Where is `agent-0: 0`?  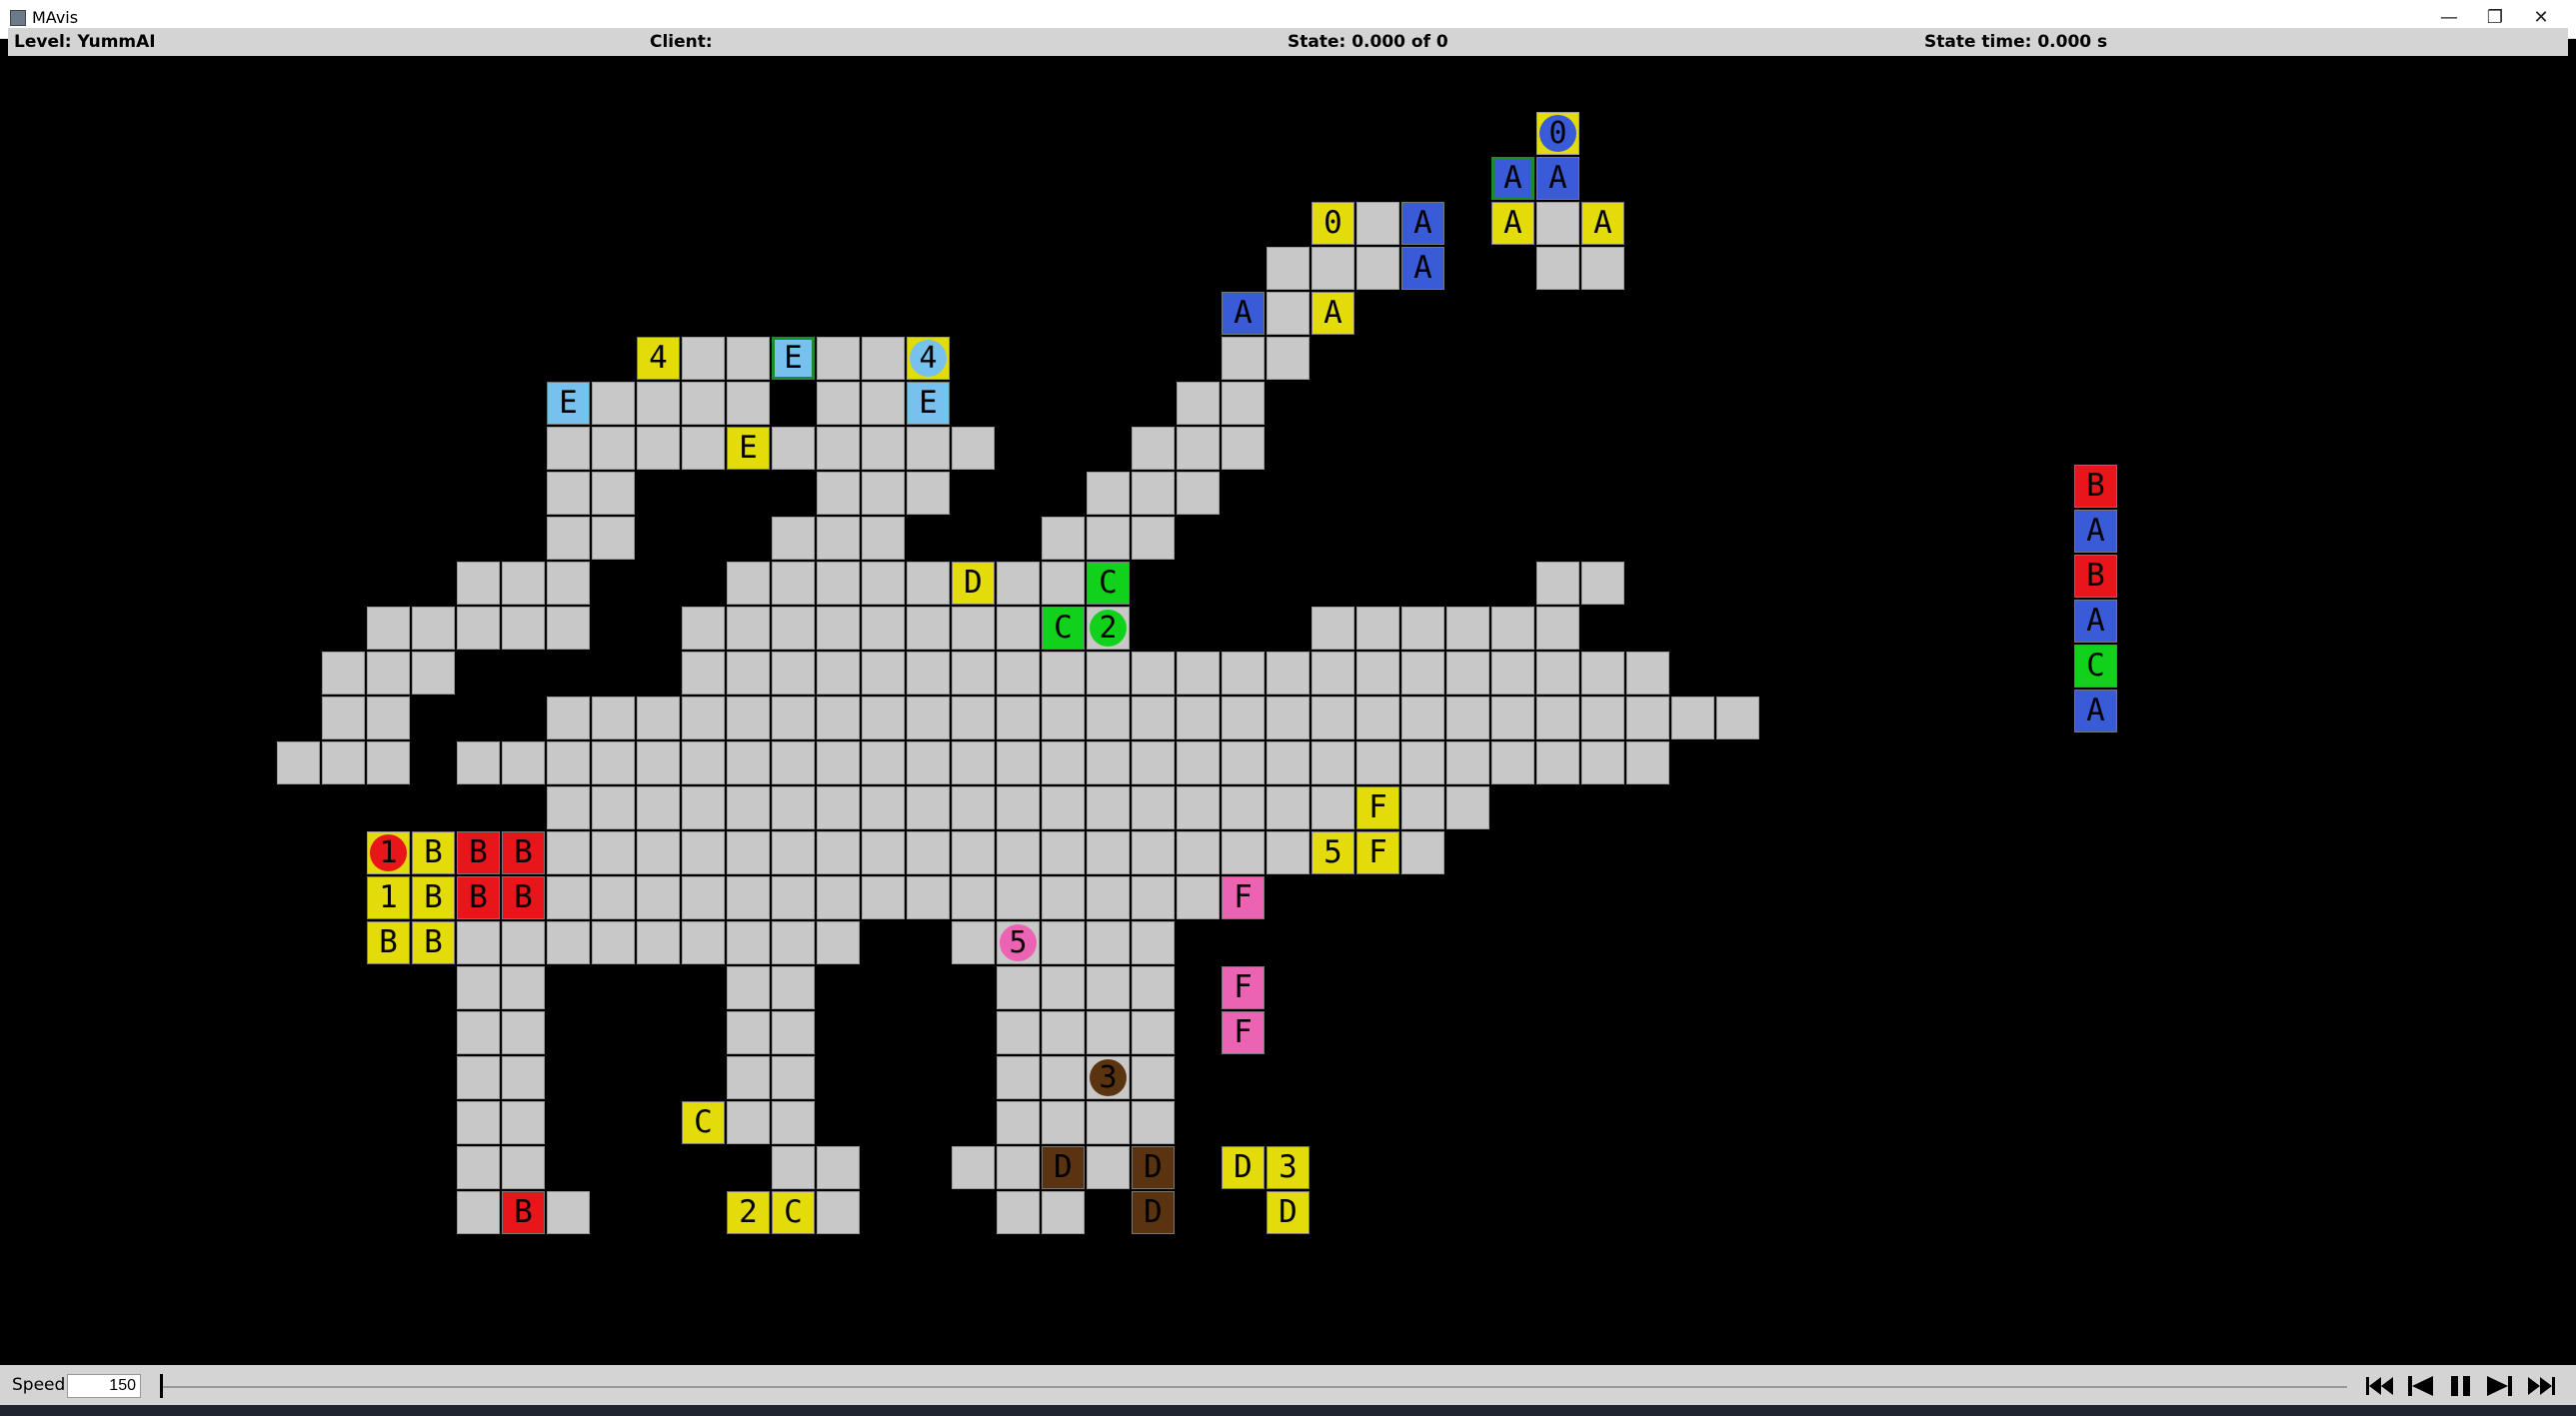
agent-0: 0 is located at coordinates (1557, 133).